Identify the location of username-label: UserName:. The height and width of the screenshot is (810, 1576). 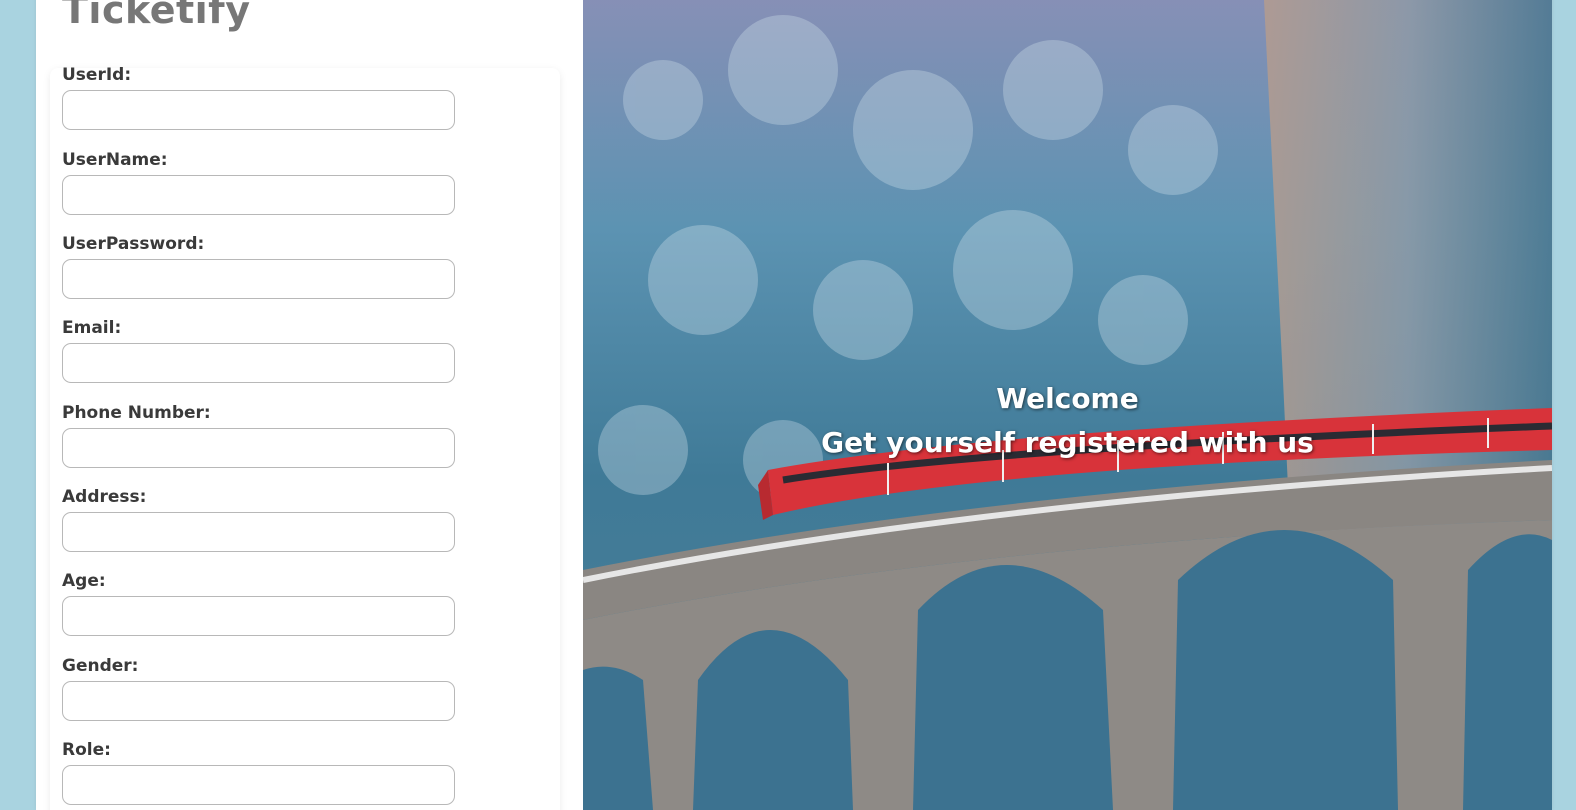
(115, 160).